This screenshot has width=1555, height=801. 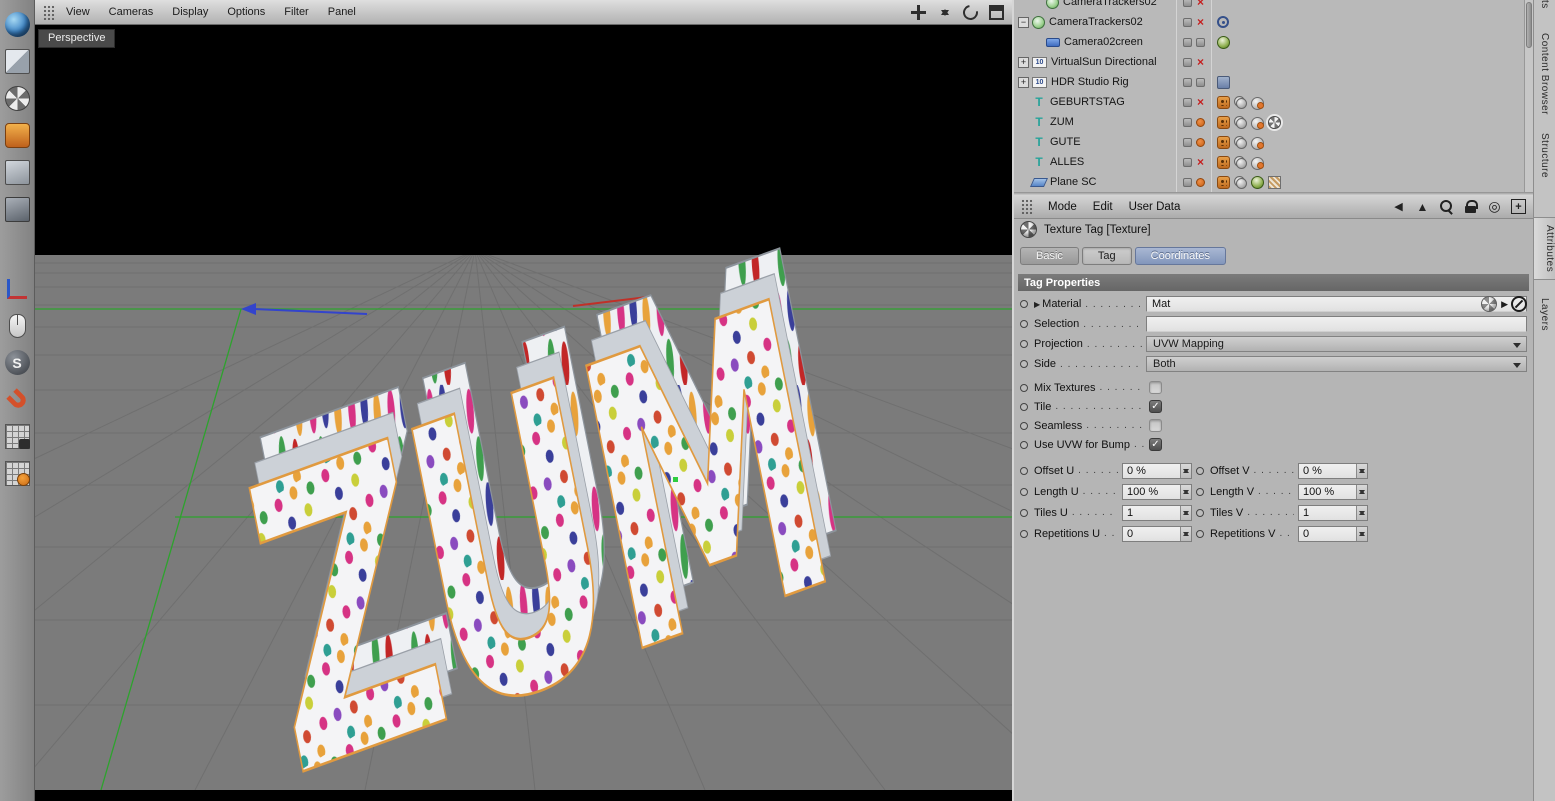 What do you see at coordinates (1336, 364) in the screenshot?
I see `side-dropdown: Both` at bounding box center [1336, 364].